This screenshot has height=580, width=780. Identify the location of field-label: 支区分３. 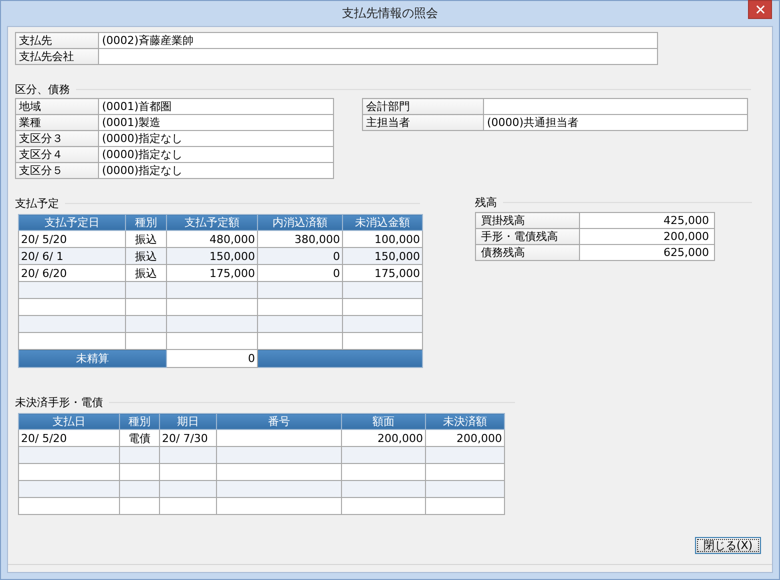
(57, 138).